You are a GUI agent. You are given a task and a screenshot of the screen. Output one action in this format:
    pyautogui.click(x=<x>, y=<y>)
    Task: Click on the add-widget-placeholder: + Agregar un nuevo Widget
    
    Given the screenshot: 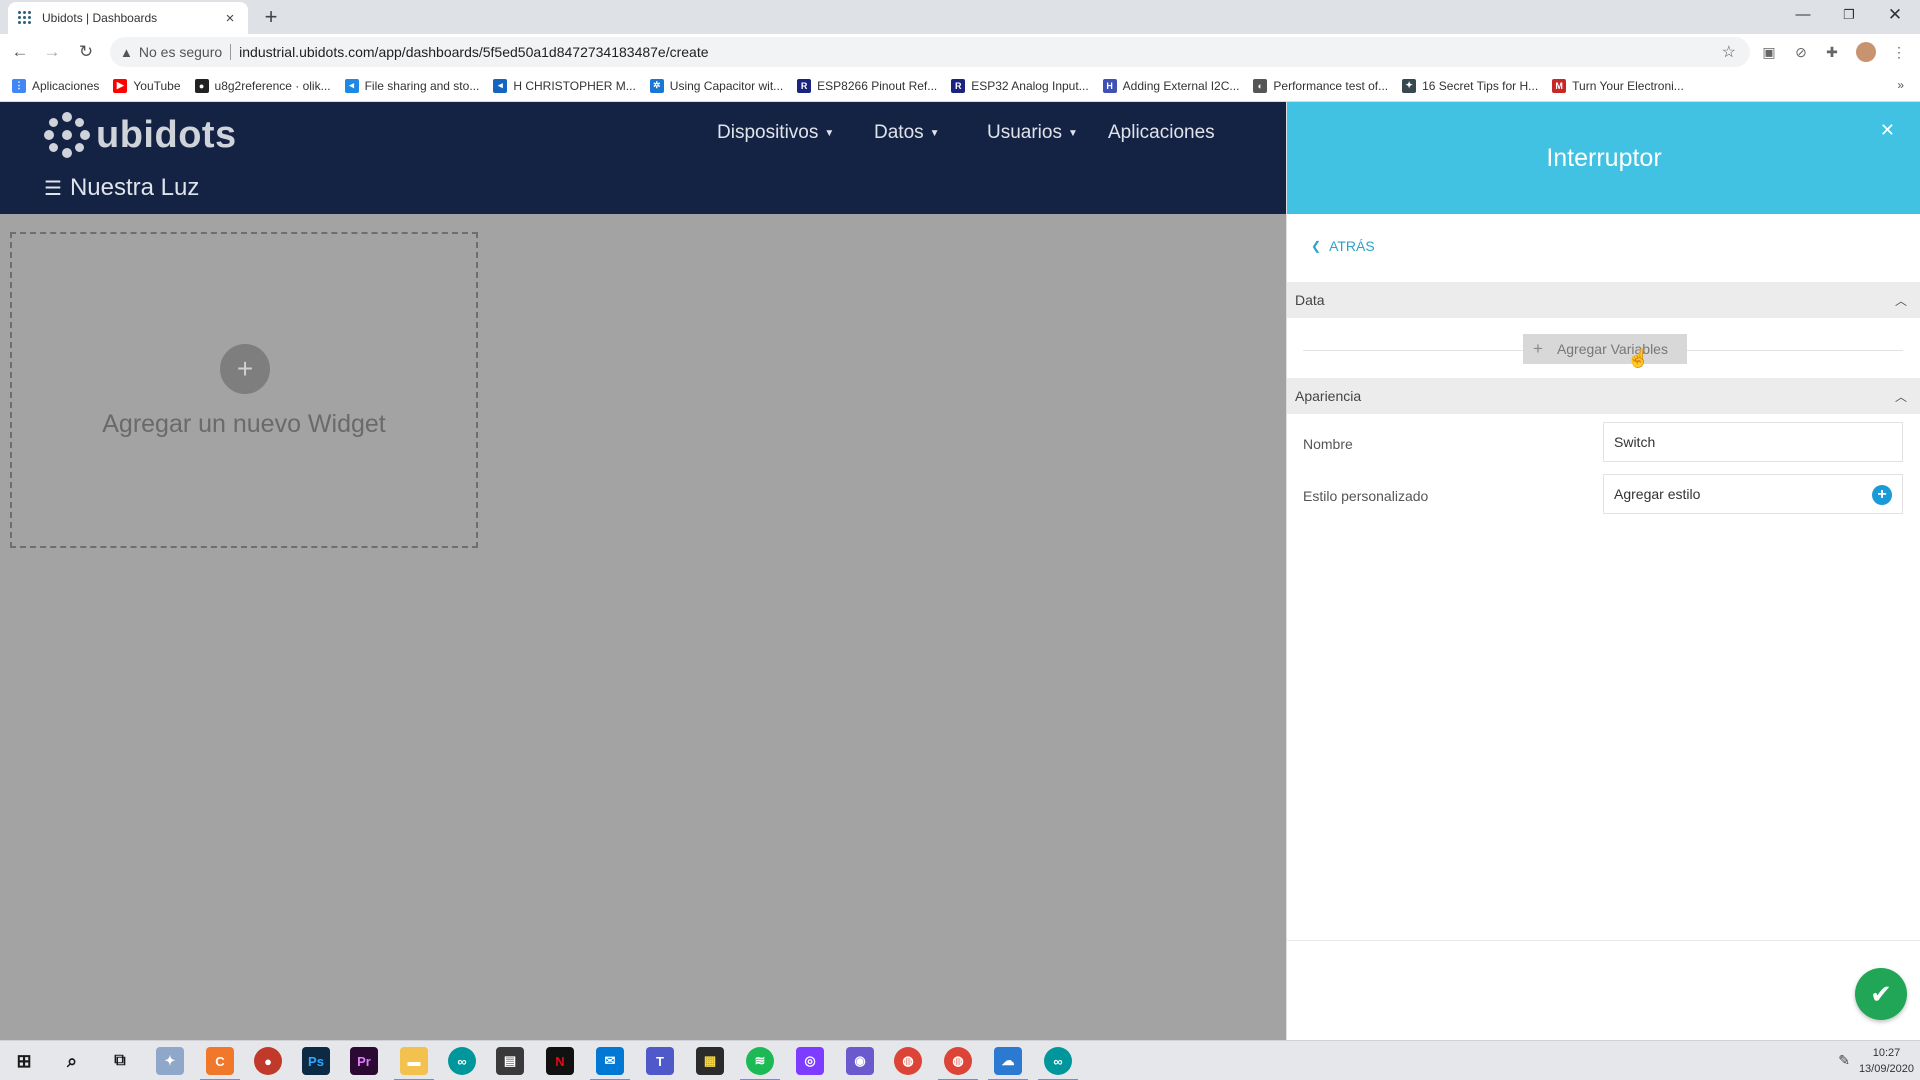 What is the action you would take?
    pyautogui.click(x=244, y=390)
    